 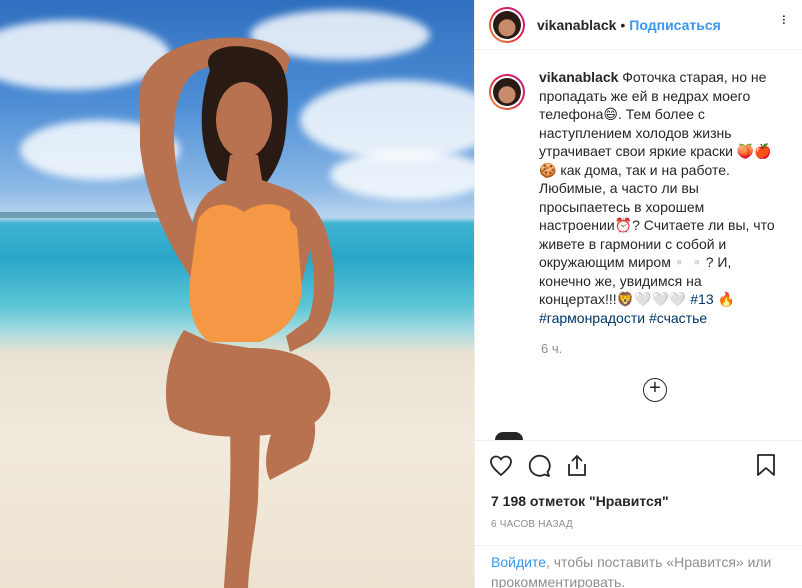 What do you see at coordinates (726, 299) in the screenshot?
I see `flame-emoji: 🔥` at bounding box center [726, 299].